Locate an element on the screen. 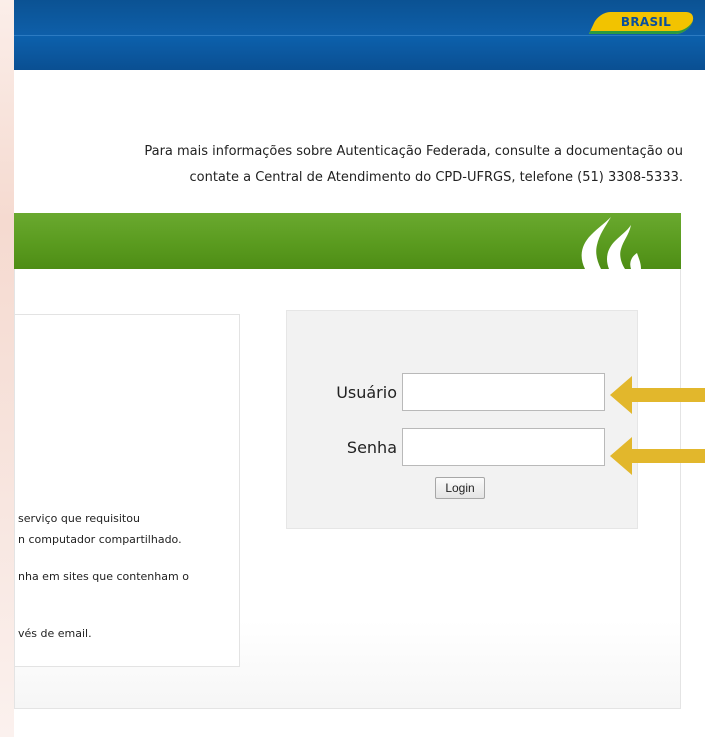  notice-line: vés de email. is located at coordinates (55, 633).